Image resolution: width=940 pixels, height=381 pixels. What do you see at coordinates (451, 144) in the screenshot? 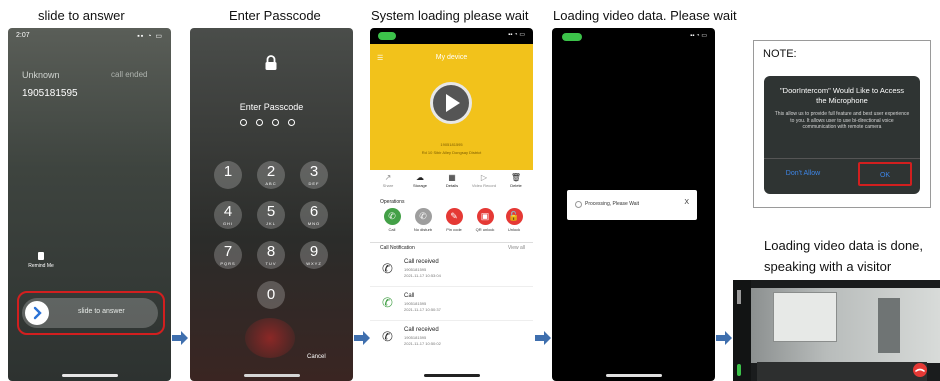
I see `device-id: 1905181595` at bounding box center [451, 144].